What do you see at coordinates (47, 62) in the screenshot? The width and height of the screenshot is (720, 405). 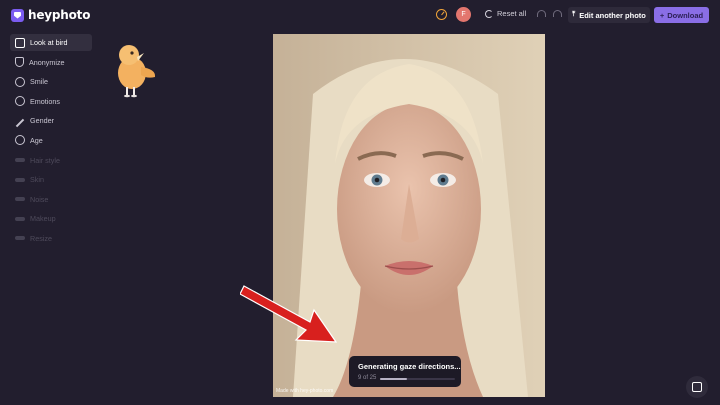 I see `sidebar-item-label: Anonymize` at bounding box center [47, 62].